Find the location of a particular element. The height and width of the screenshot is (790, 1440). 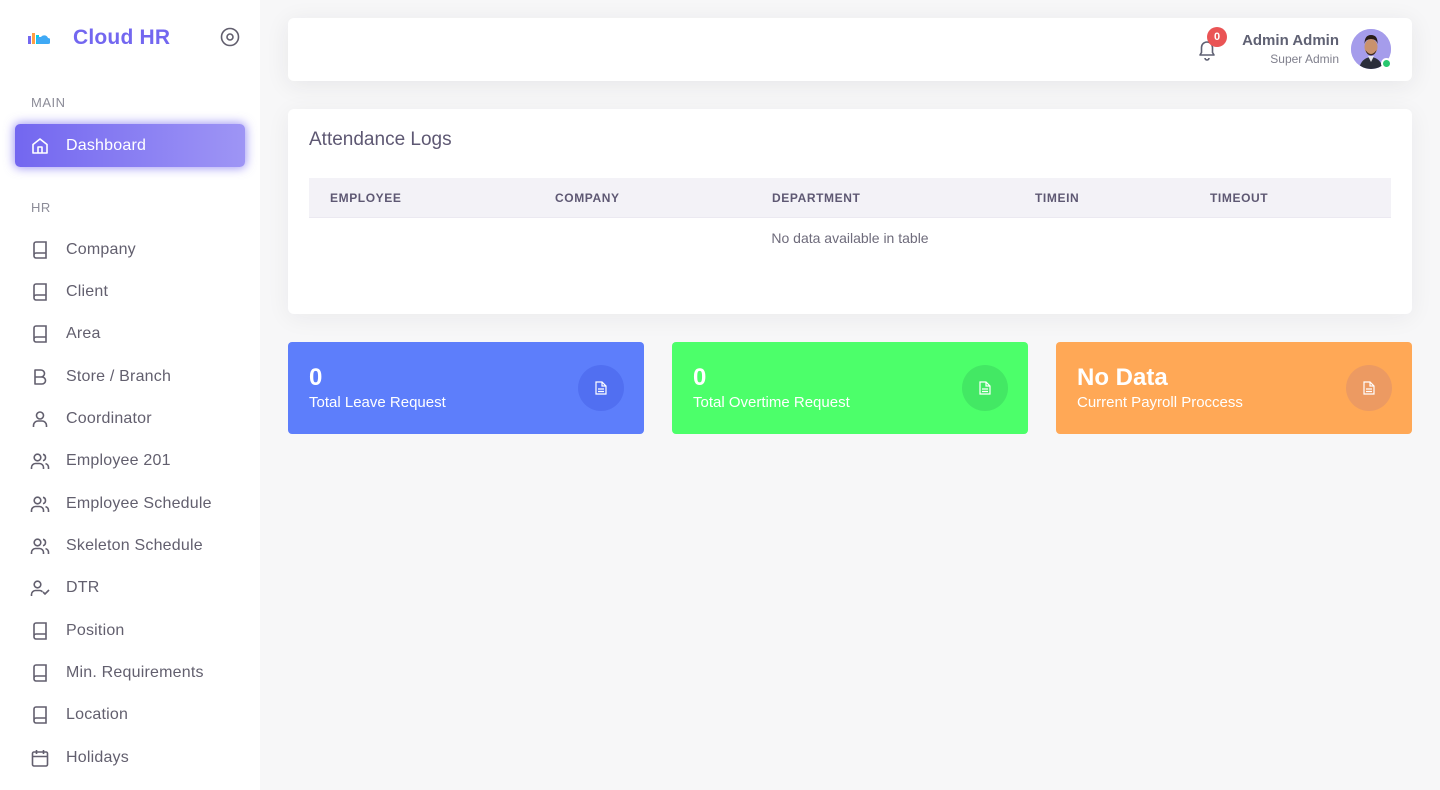

sidebar-item-dtr: DTR is located at coordinates (130, 588).